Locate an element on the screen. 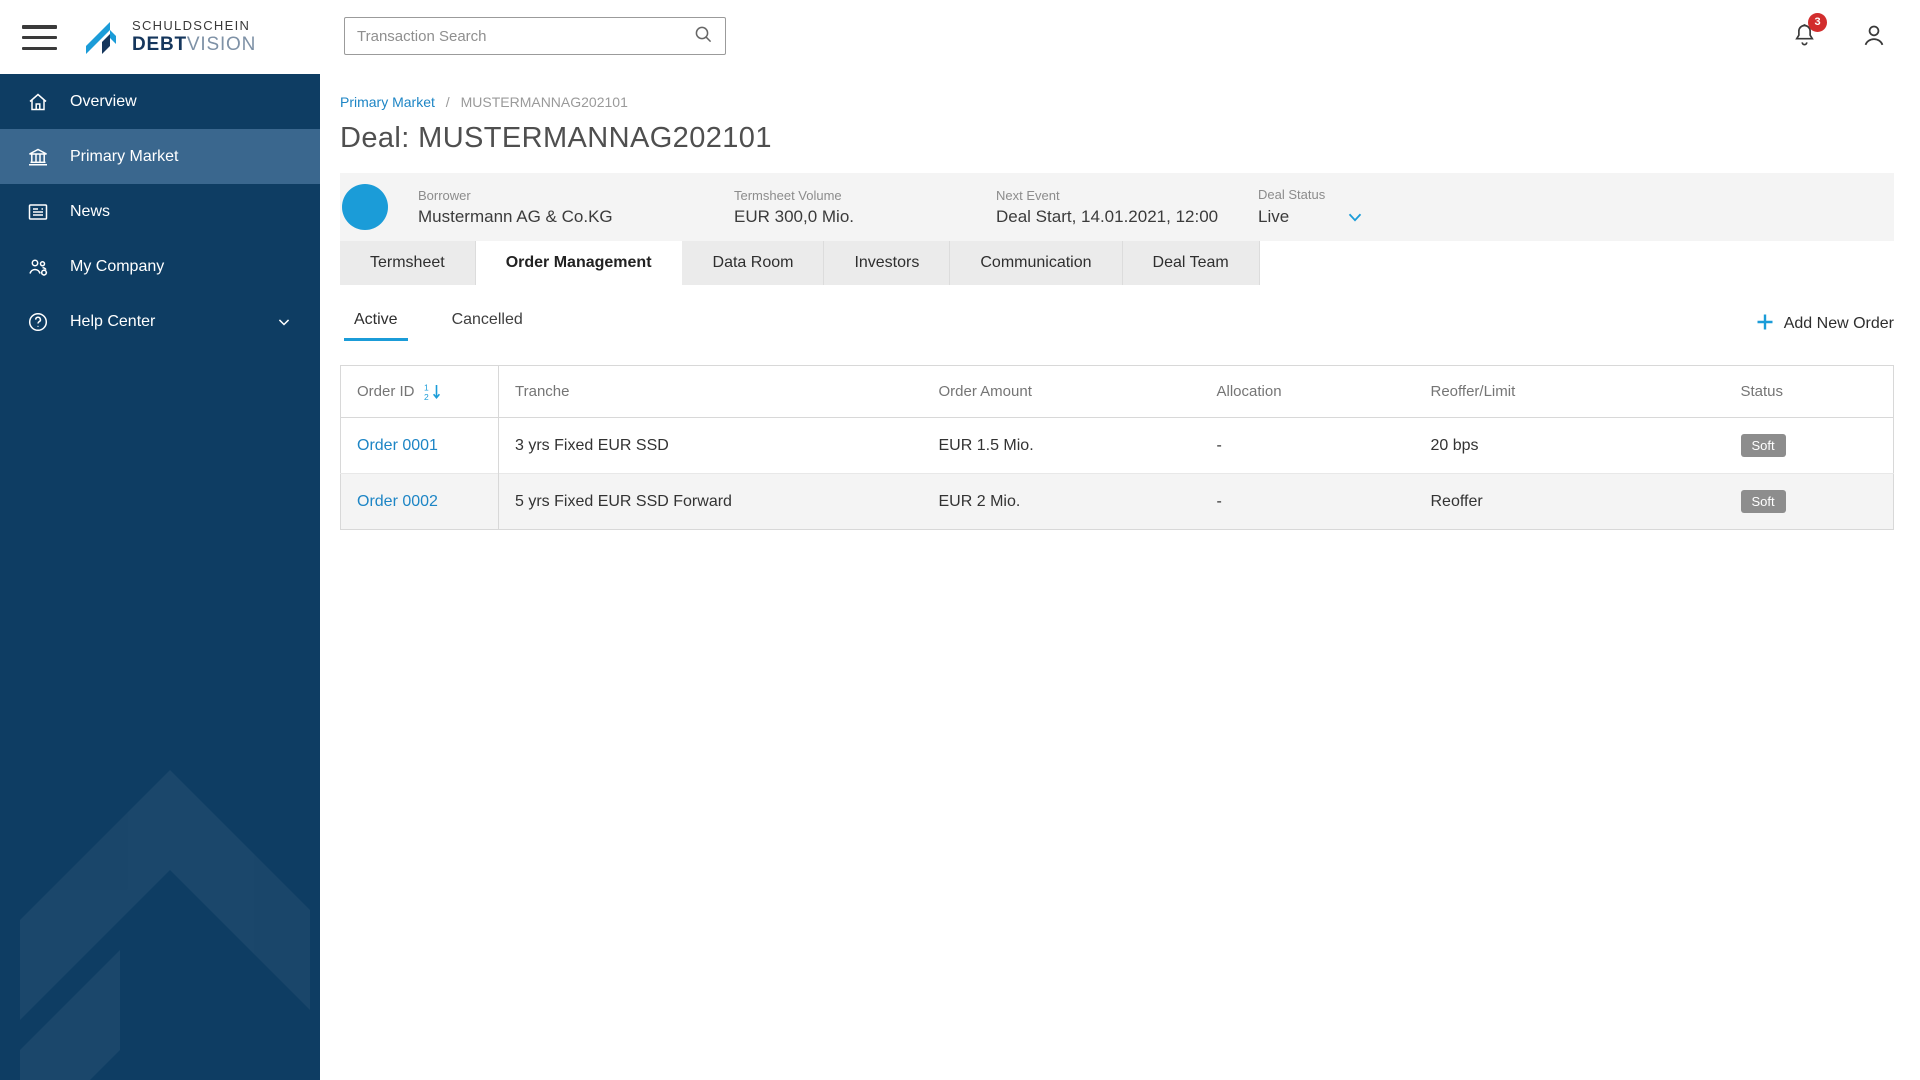 Image resolution: width=1920 pixels, height=1080 pixels. notifications-button: 3 is located at coordinates (1809, 33).